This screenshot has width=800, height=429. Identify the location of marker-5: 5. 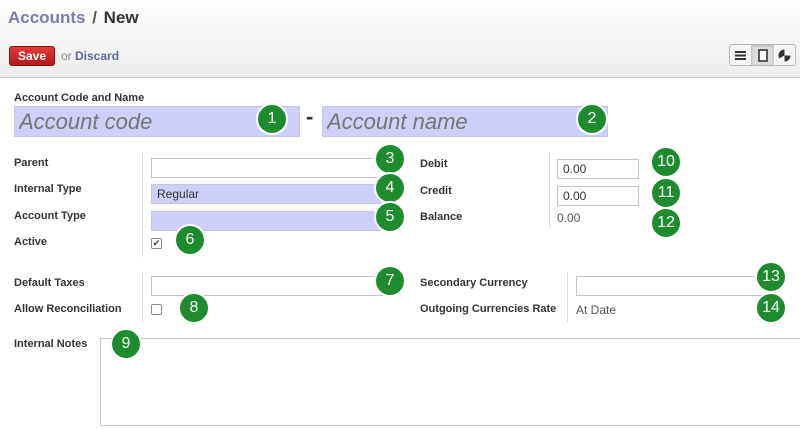
(390, 217).